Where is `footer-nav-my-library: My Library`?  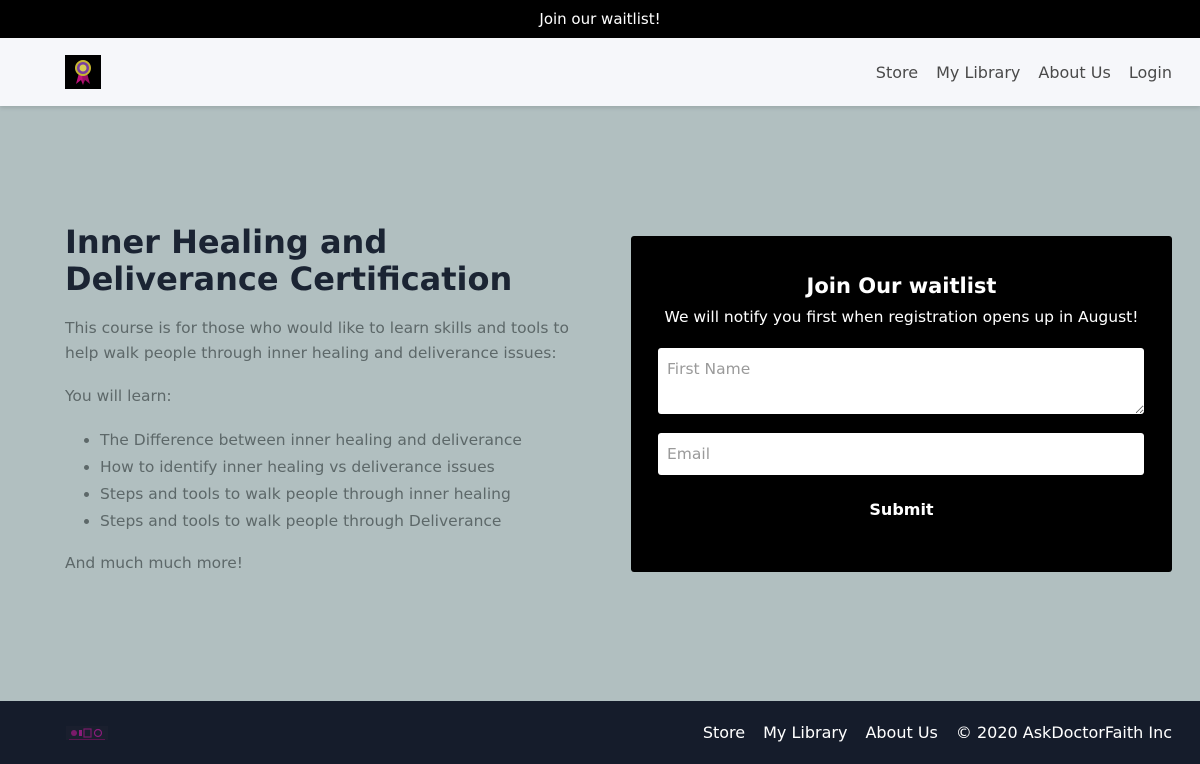 footer-nav-my-library: My Library is located at coordinates (805, 732).